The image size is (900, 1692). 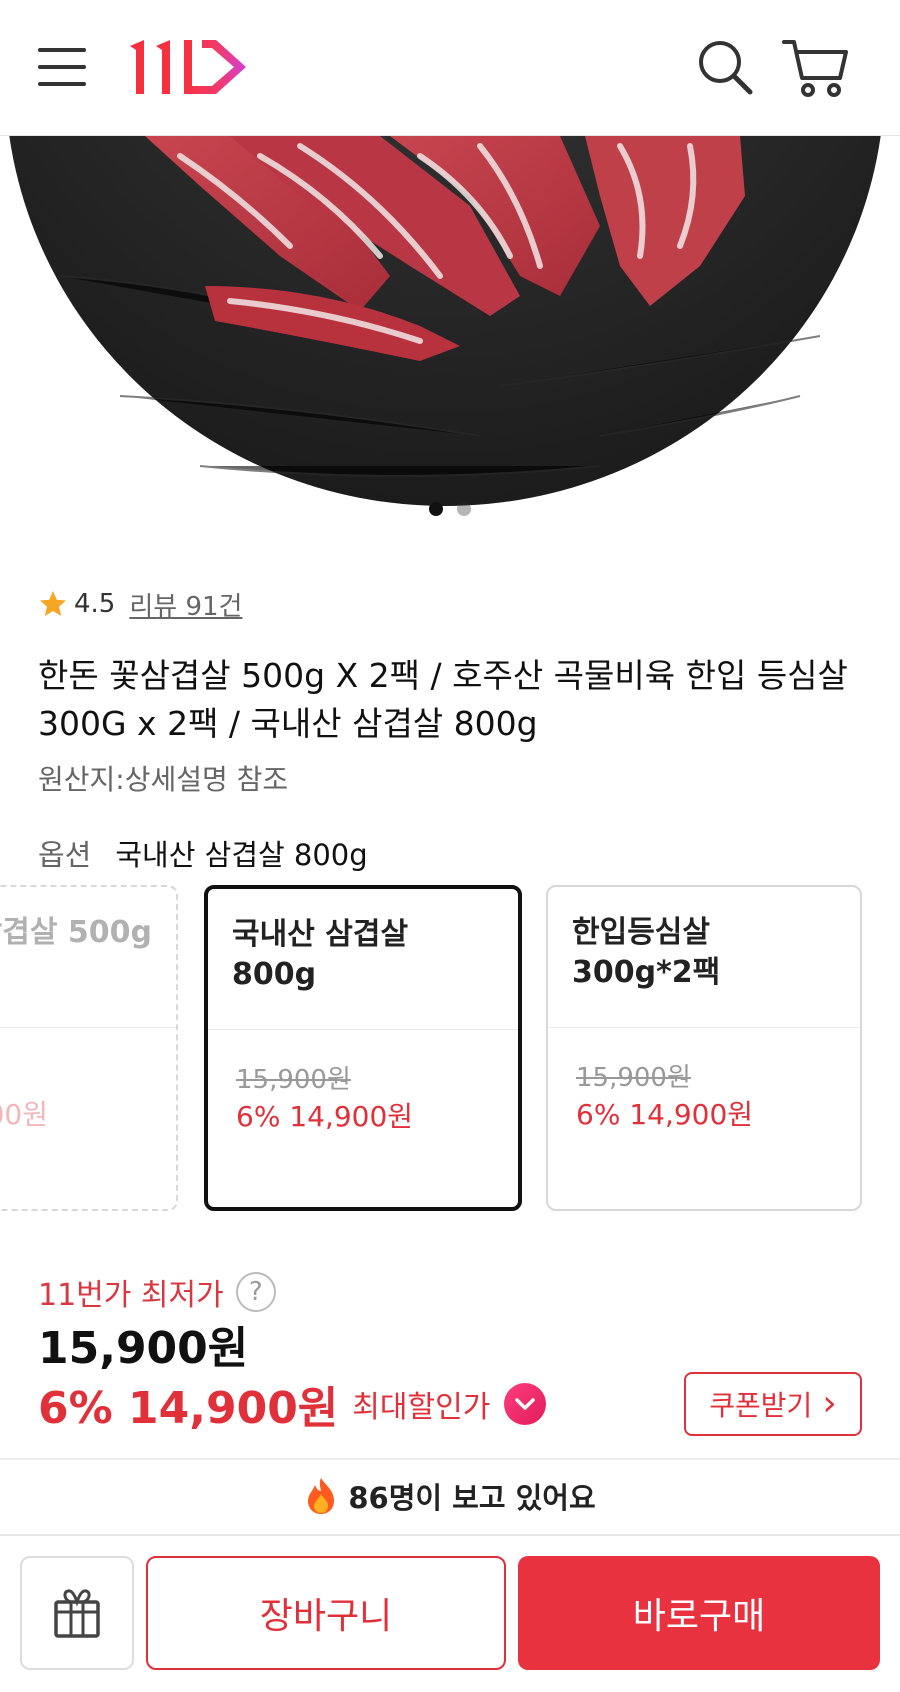 I want to click on review-count-link: 리뷰 91건, so click(x=185, y=604).